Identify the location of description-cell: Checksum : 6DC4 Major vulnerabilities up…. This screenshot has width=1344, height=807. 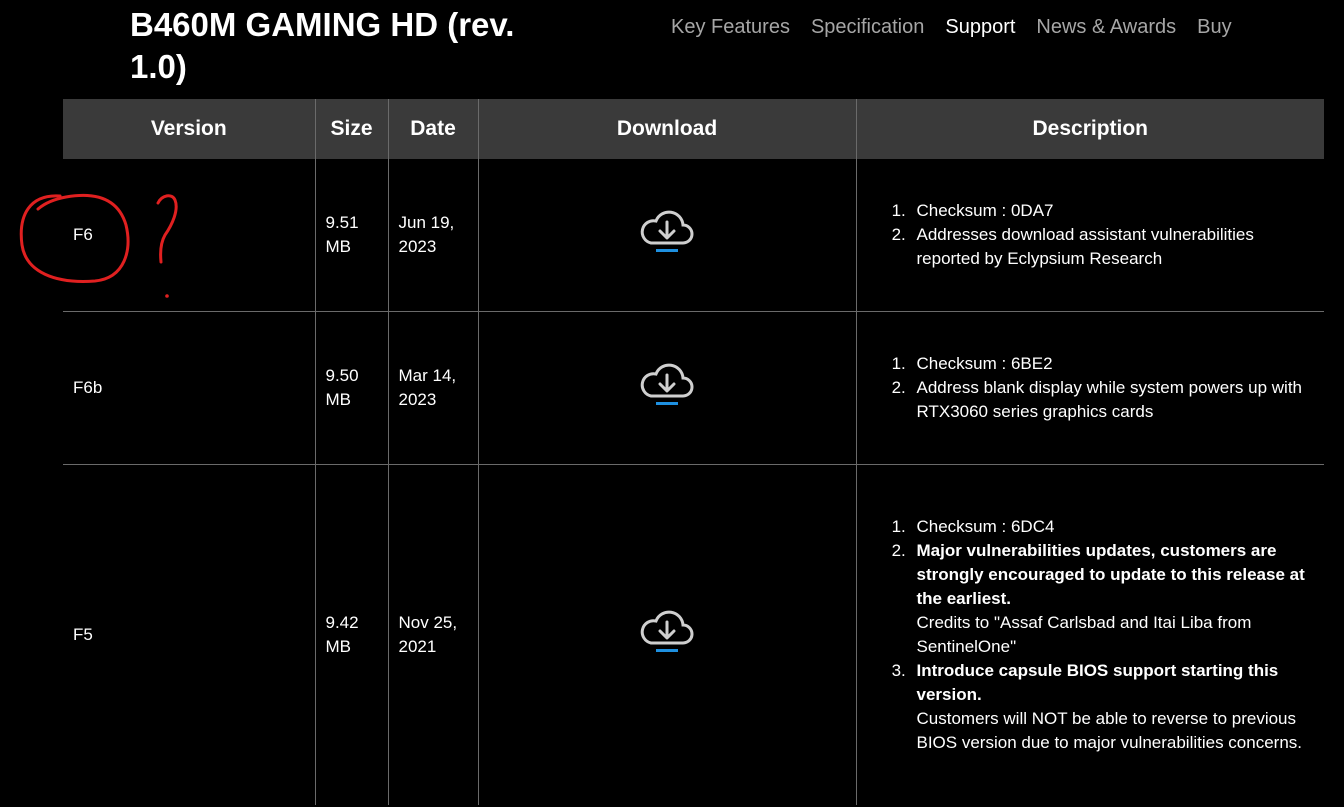
(1089, 634).